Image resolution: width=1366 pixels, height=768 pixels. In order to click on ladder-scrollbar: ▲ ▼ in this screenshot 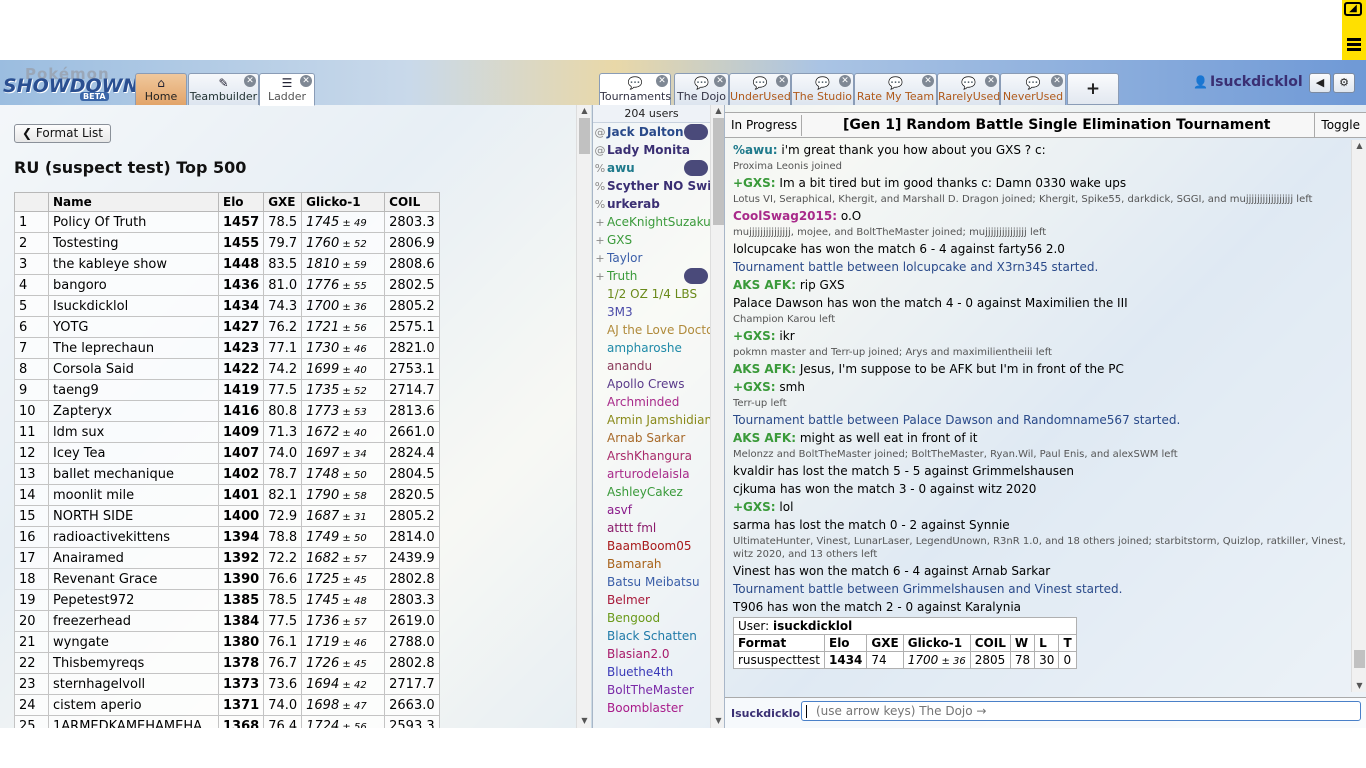, I will do `click(583, 416)`.